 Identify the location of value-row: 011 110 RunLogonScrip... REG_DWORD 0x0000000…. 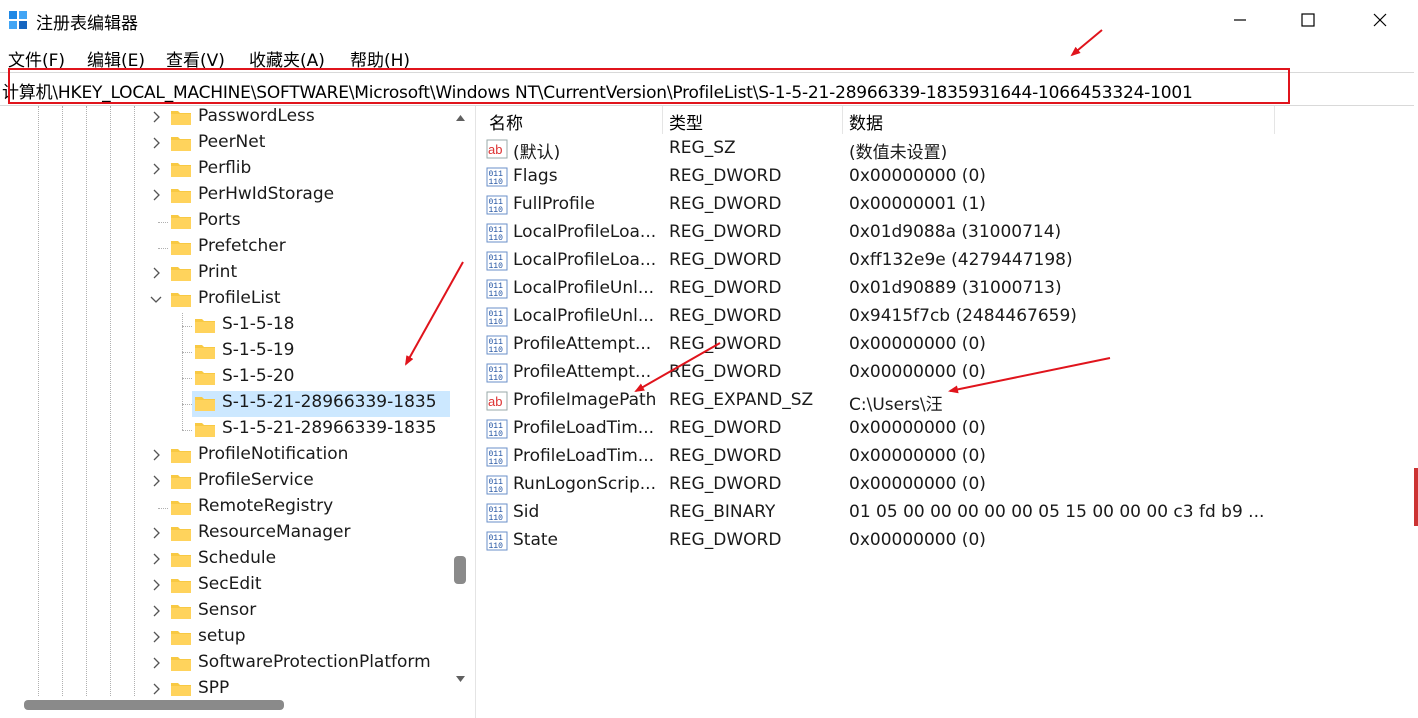
(947, 485).